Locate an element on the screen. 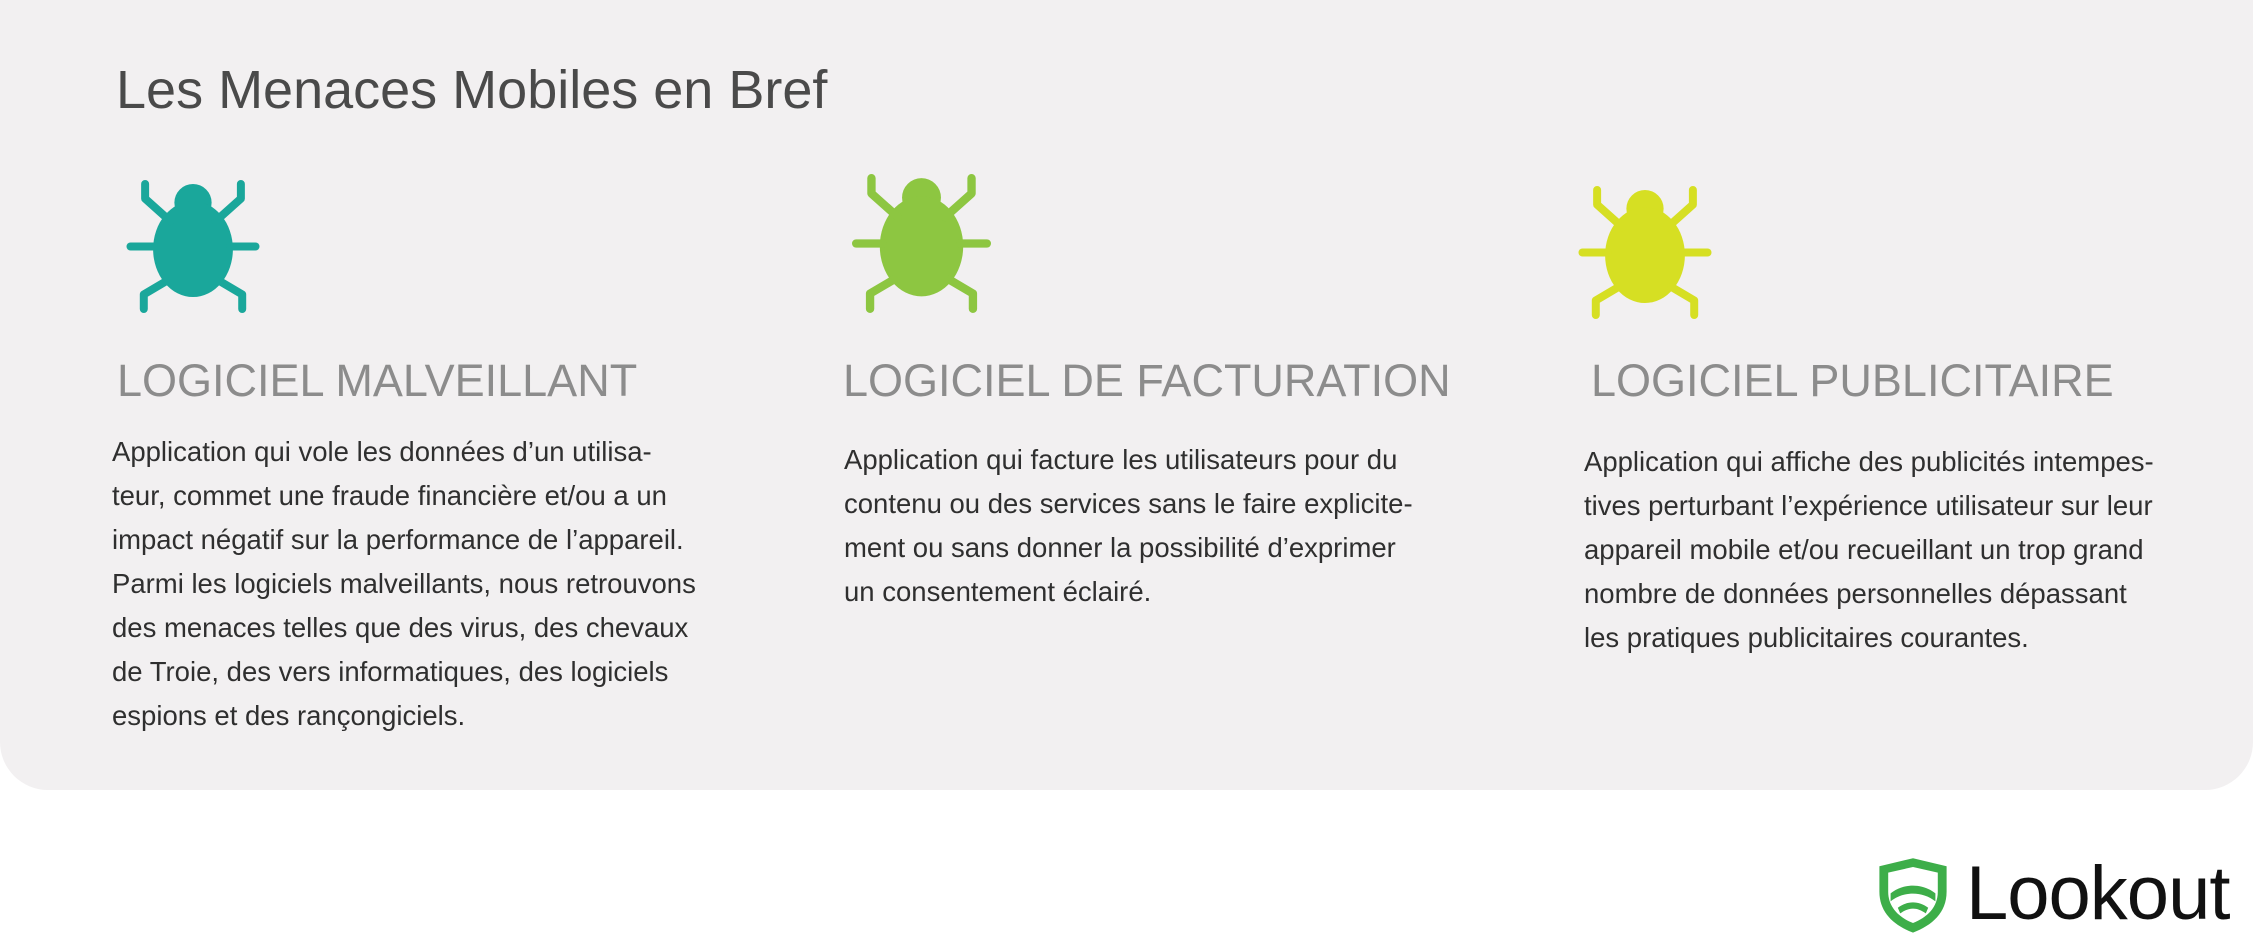 The height and width of the screenshot is (946, 2267). billing-heading: LOGICIEL DE FACTURATION is located at coordinates (1147, 380).